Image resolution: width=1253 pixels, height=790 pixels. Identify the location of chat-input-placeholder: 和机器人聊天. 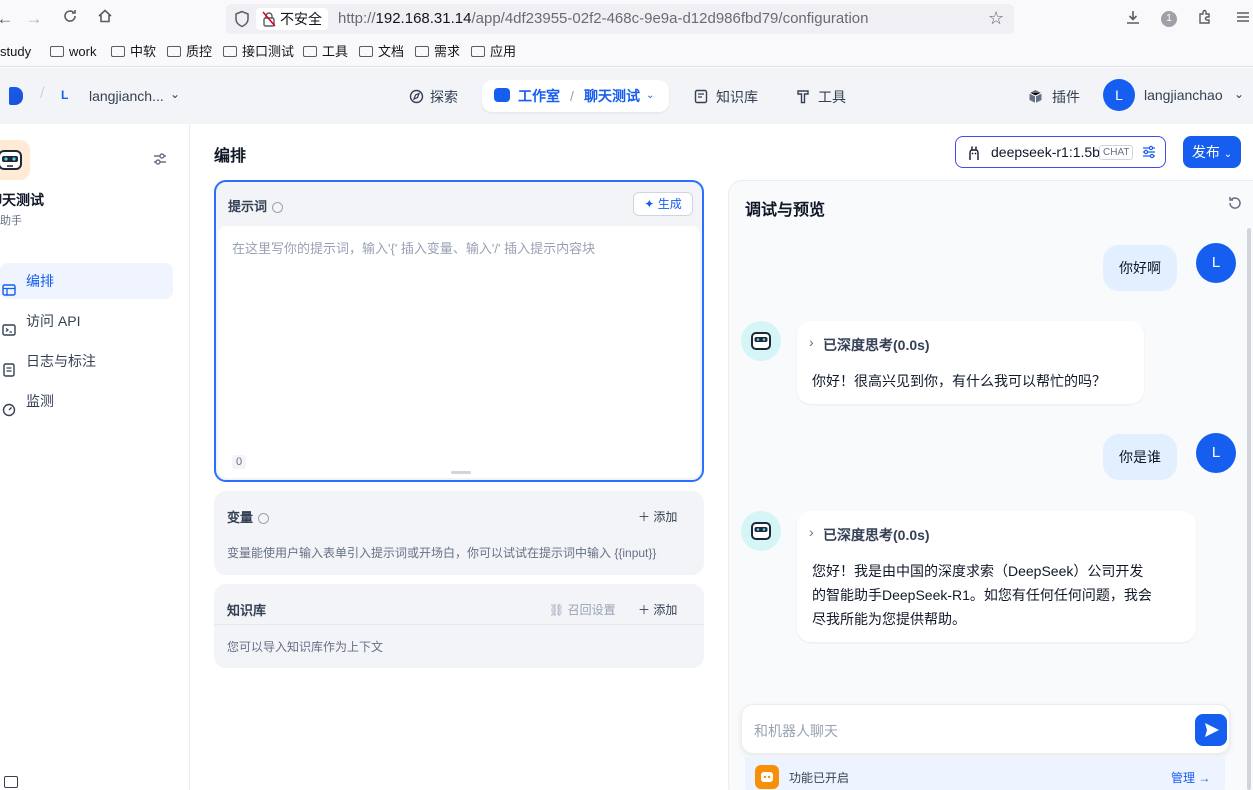
(796, 731).